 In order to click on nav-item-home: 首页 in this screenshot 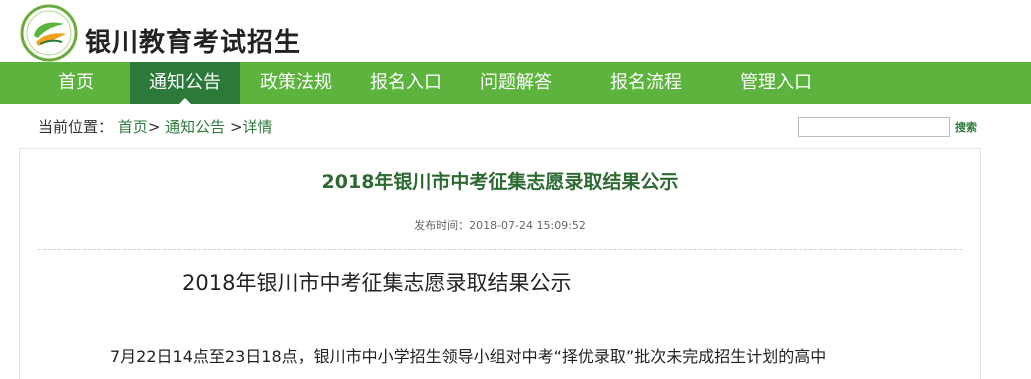, I will do `click(76, 83)`.